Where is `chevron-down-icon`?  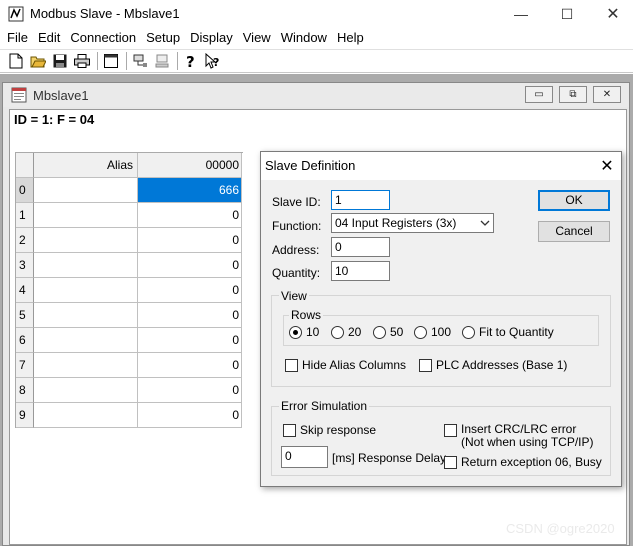
chevron-down-icon is located at coordinates (485, 226).